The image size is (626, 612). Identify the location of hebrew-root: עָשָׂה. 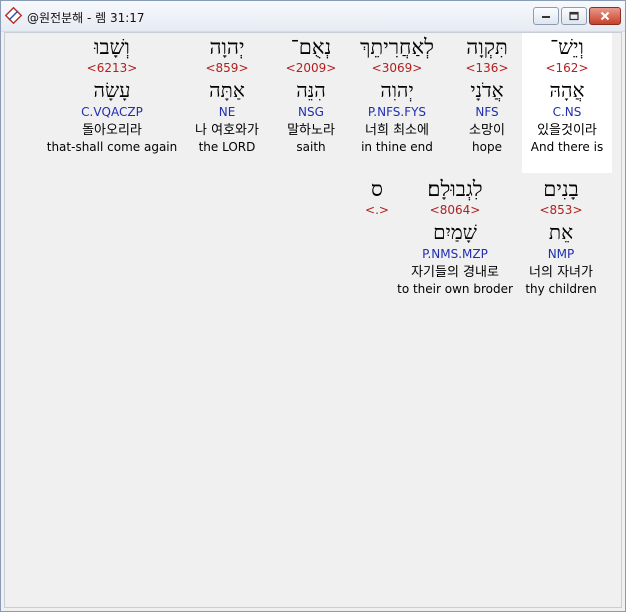
(112, 90).